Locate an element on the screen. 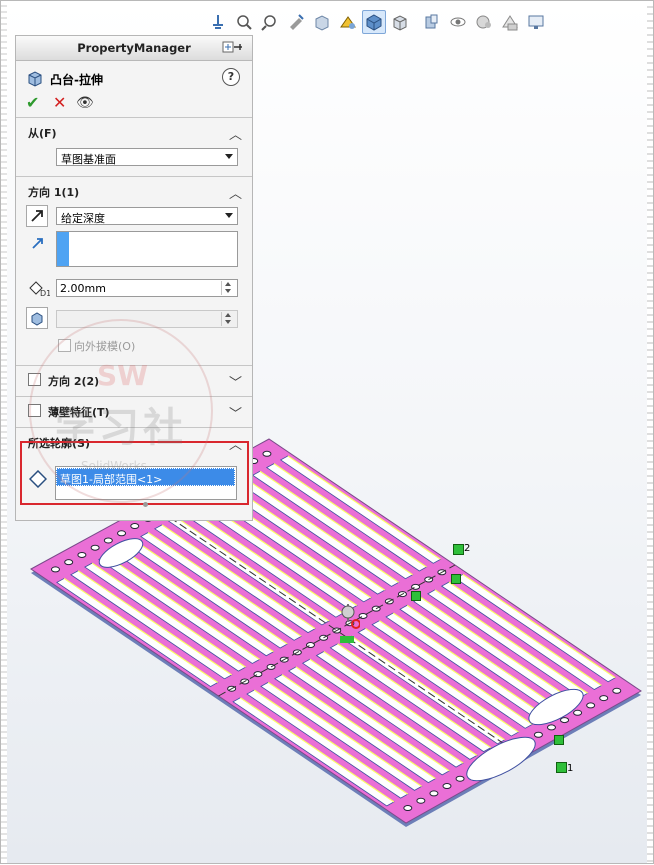 This screenshot has height=865, width=654. depth-input: 2.00mm is located at coordinates (147, 288).